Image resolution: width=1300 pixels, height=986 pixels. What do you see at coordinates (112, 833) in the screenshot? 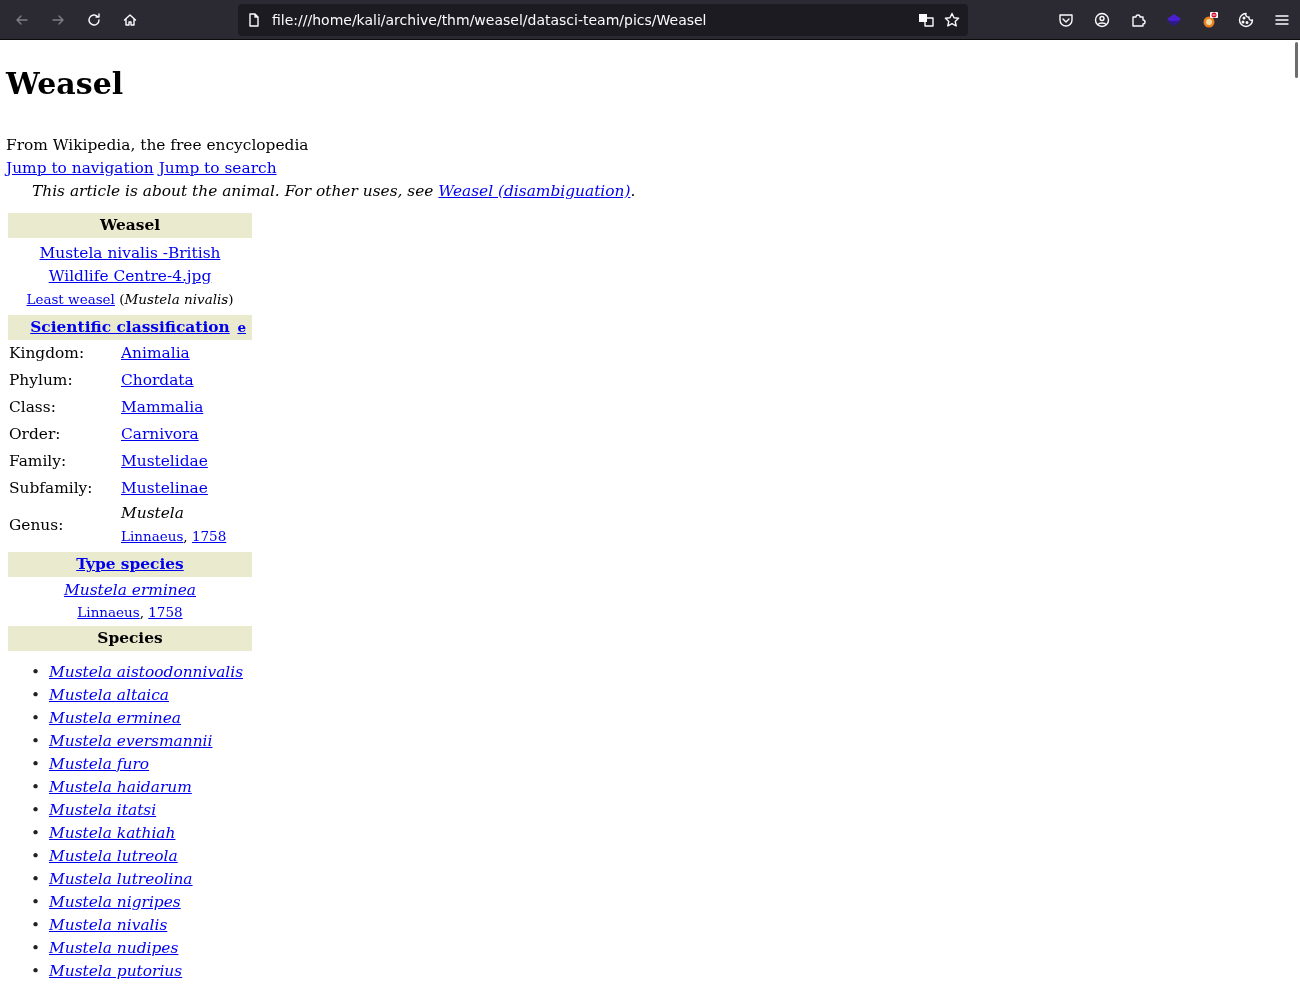
I see `species-link: Mustela kathiah` at bounding box center [112, 833].